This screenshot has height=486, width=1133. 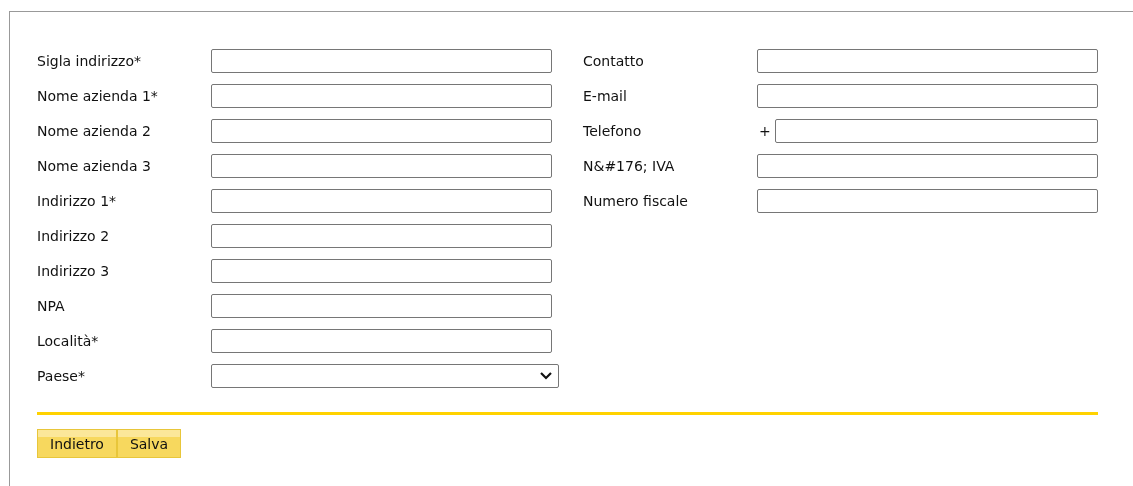 What do you see at coordinates (77, 443) in the screenshot?
I see `form-button: Indietro` at bounding box center [77, 443].